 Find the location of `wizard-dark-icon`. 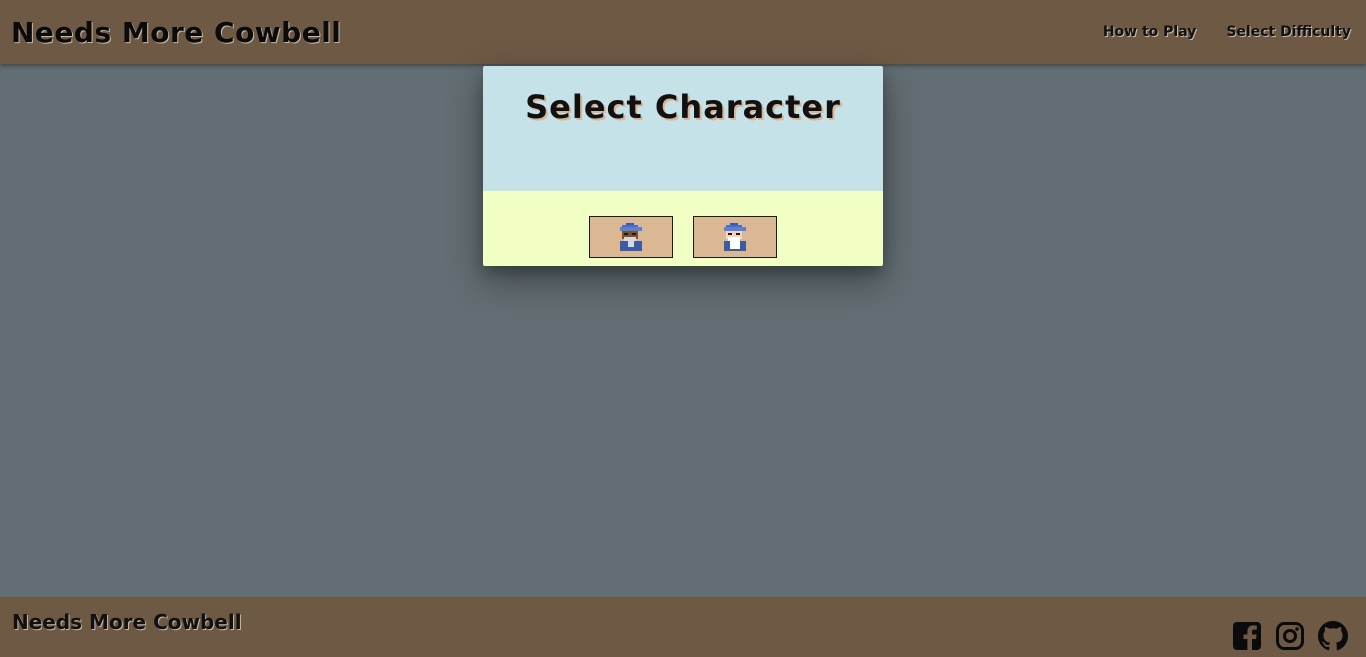

wizard-dark-icon is located at coordinates (631, 237).